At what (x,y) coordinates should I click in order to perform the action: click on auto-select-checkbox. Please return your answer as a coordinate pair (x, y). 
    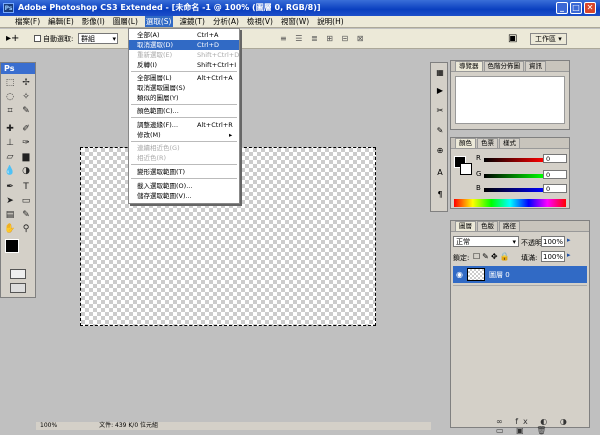
    Looking at the image, I should click on (37, 38).